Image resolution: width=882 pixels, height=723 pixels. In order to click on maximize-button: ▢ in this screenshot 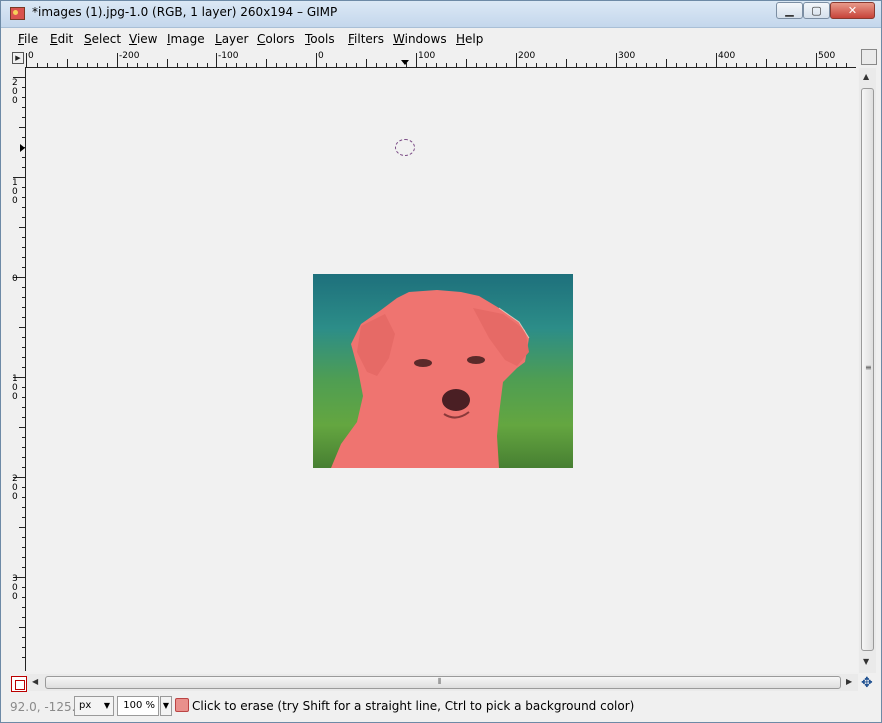, I will do `click(816, 10)`.